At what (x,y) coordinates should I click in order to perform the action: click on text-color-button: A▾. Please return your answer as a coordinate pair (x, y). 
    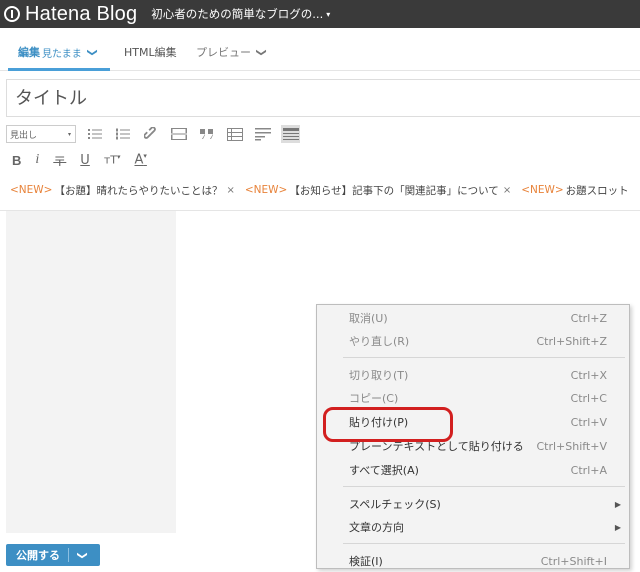
    Looking at the image, I should click on (140, 159).